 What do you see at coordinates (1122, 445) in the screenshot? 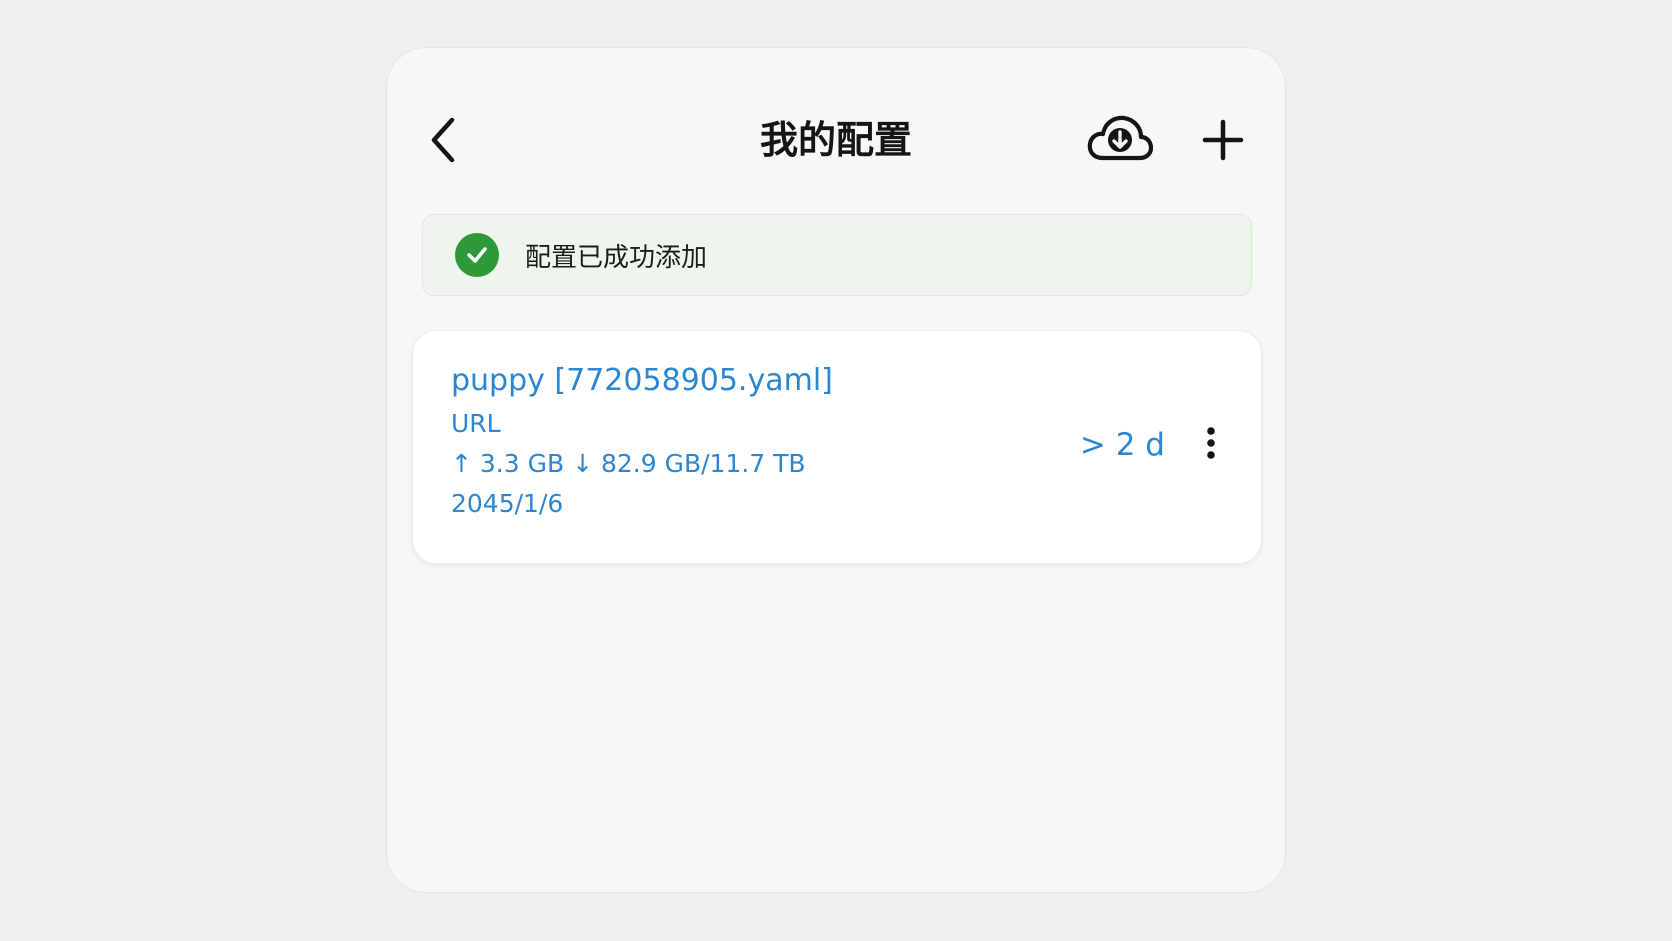
I see `profile-update-time: > 2 d` at bounding box center [1122, 445].